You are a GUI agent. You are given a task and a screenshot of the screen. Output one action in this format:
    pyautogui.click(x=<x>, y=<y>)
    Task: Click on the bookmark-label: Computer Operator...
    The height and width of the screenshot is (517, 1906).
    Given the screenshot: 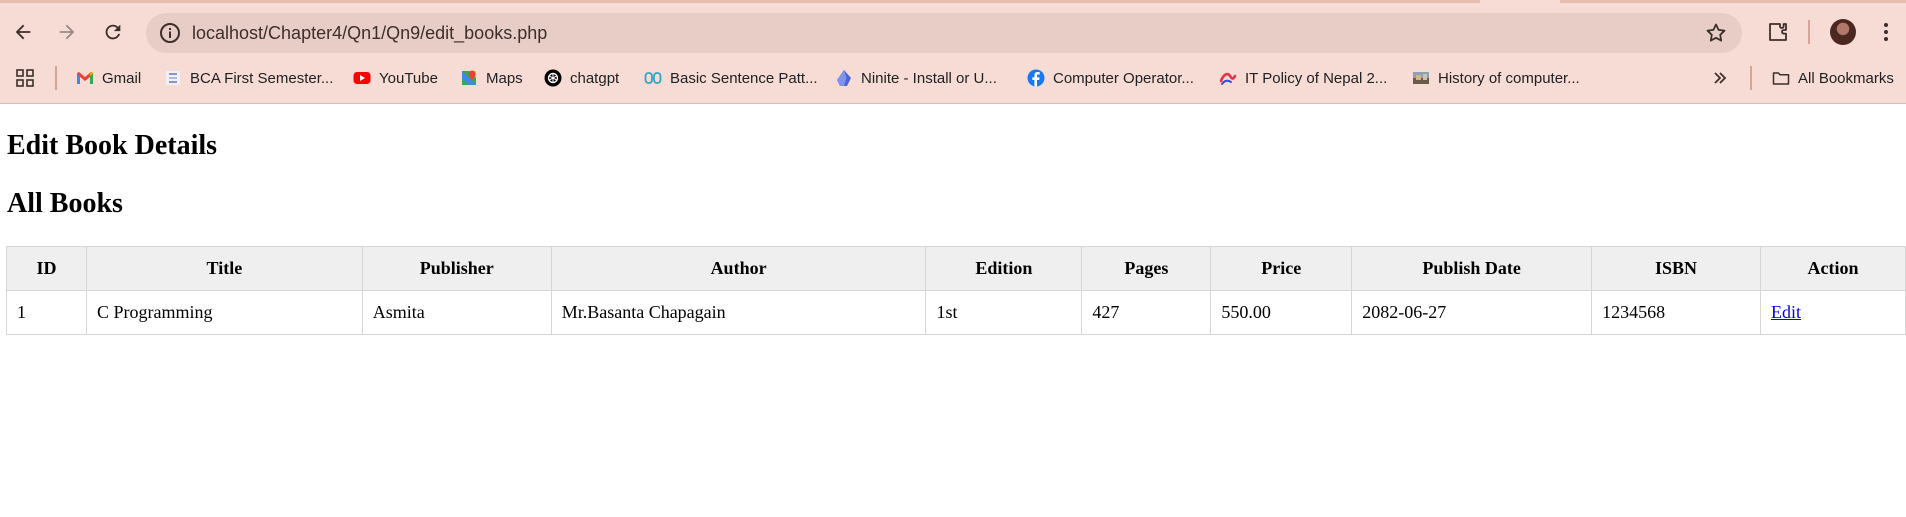 What is the action you would take?
    pyautogui.click(x=1123, y=78)
    